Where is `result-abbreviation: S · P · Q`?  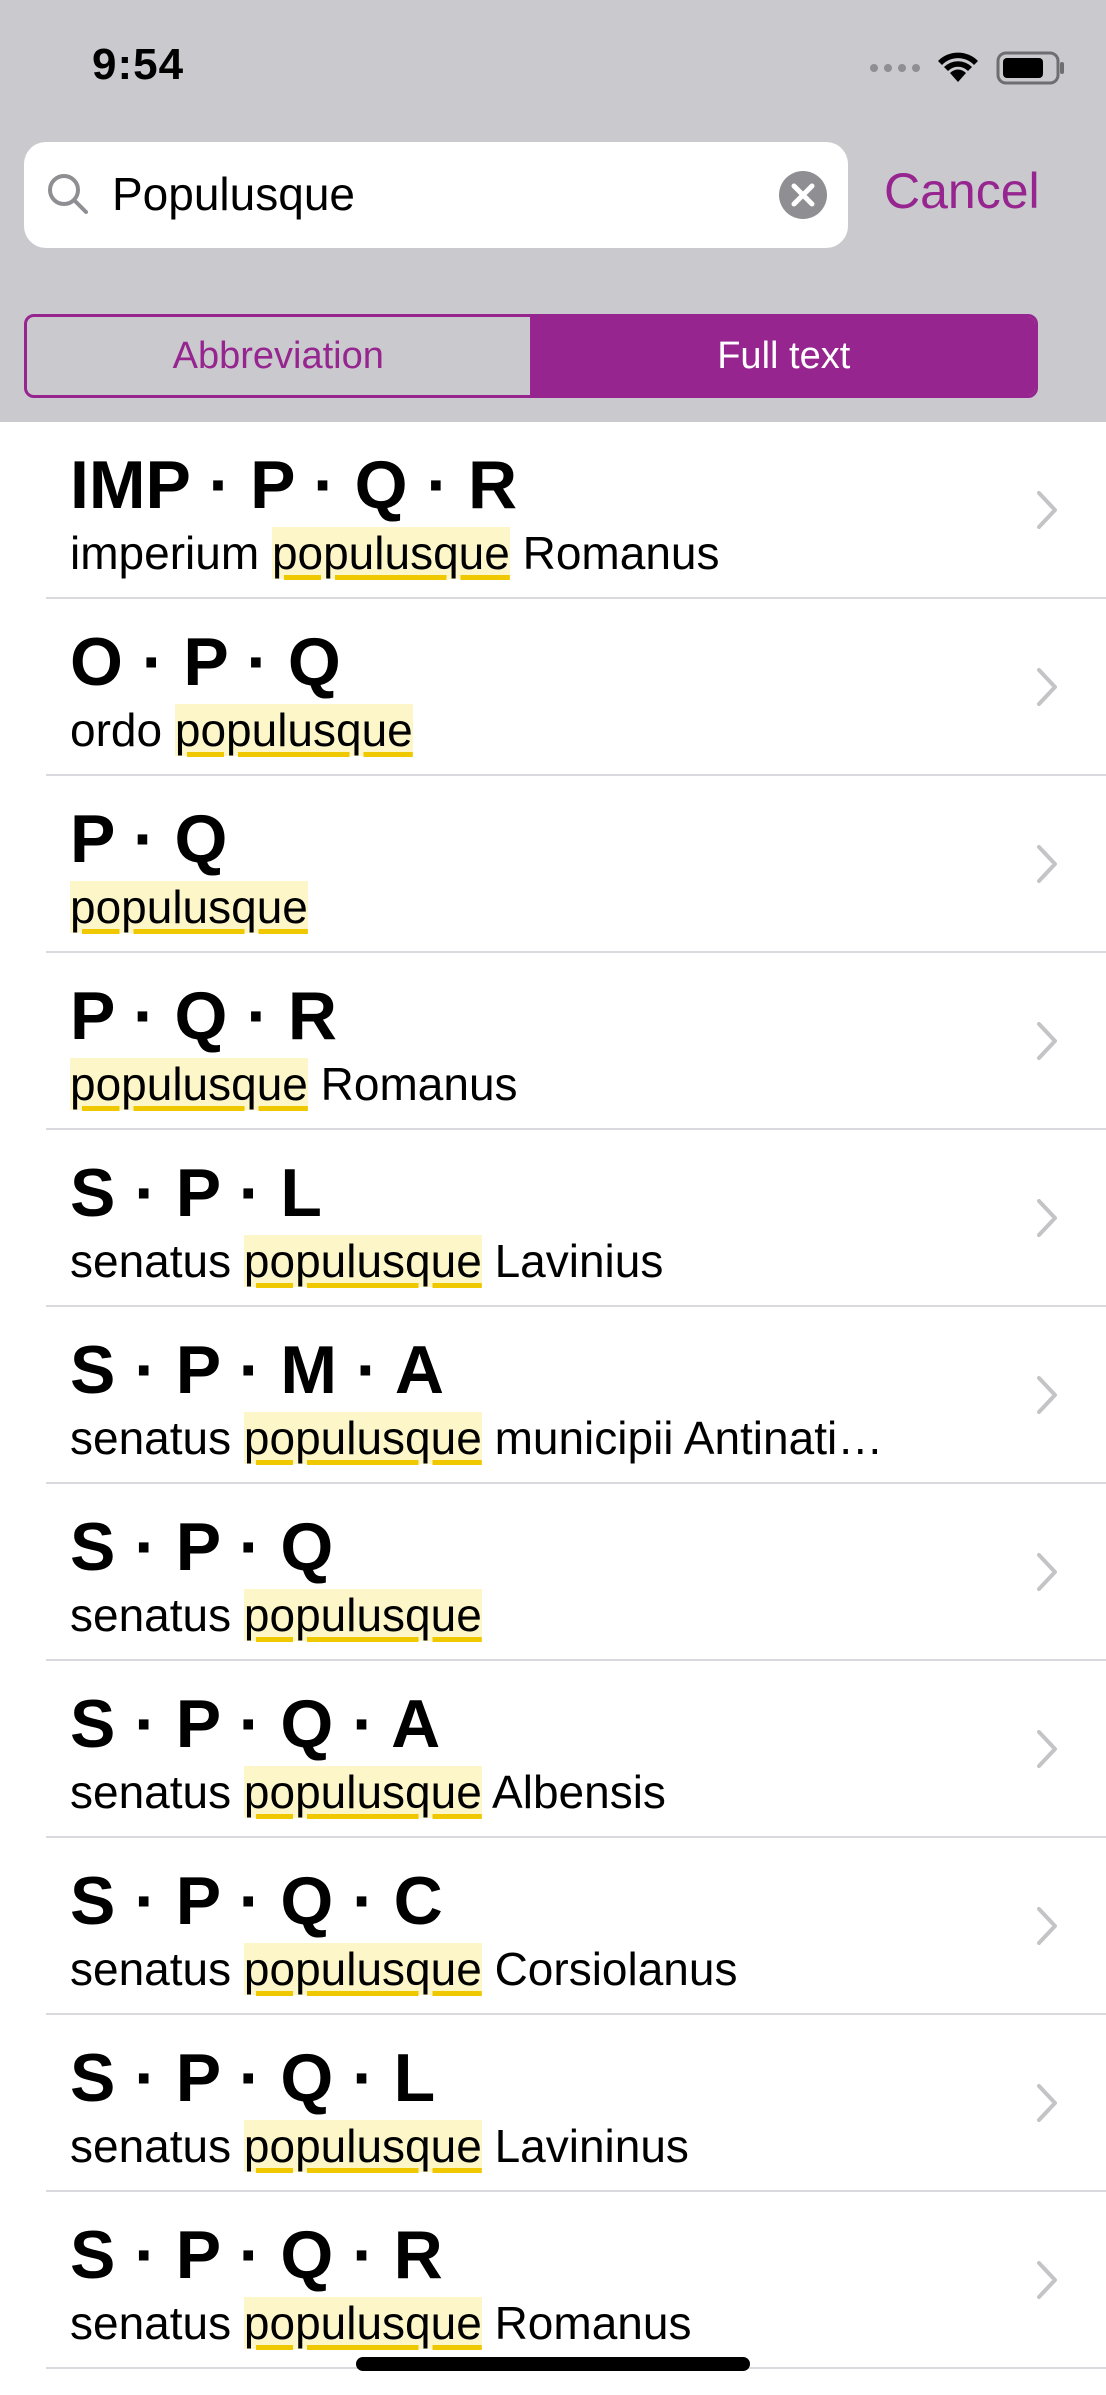
result-abbreviation: S · P · Q is located at coordinates (202, 1547).